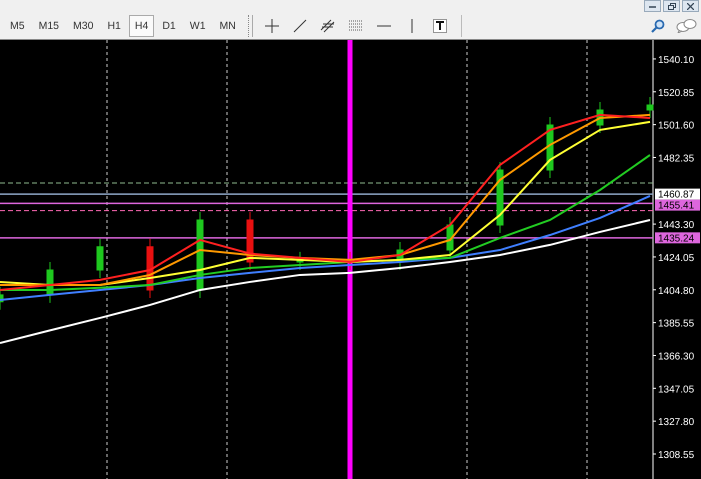  What do you see at coordinates (412, 25) in the screenshot?
I see `vertical-line-icon` at bounding box center [412, 25].